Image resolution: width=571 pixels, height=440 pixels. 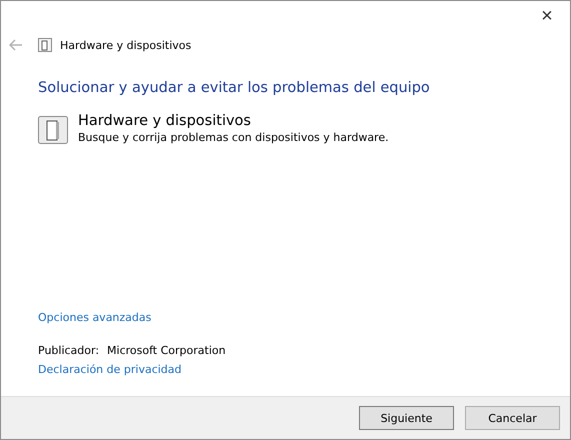 What do you see at coordinates (547, 16) in the screenshot?
I see `close-button: ×` at bounding box center [547, 16].